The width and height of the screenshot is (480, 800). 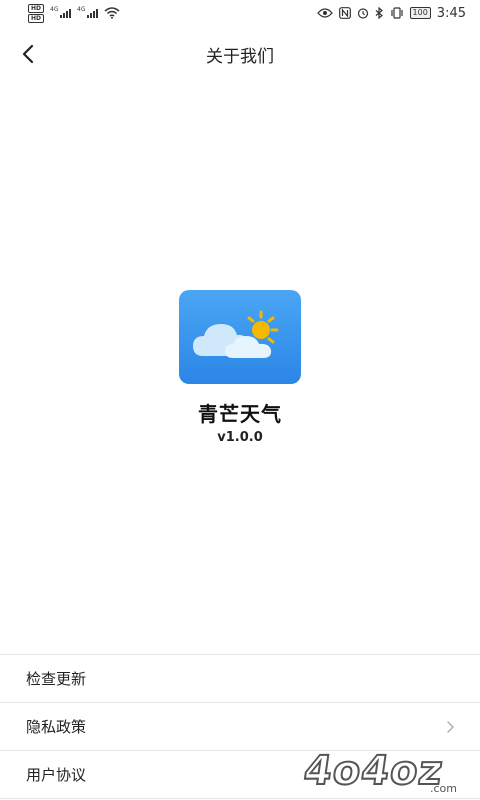 I want to click on hd-badge-2: HD, so click(x=36, y=18).